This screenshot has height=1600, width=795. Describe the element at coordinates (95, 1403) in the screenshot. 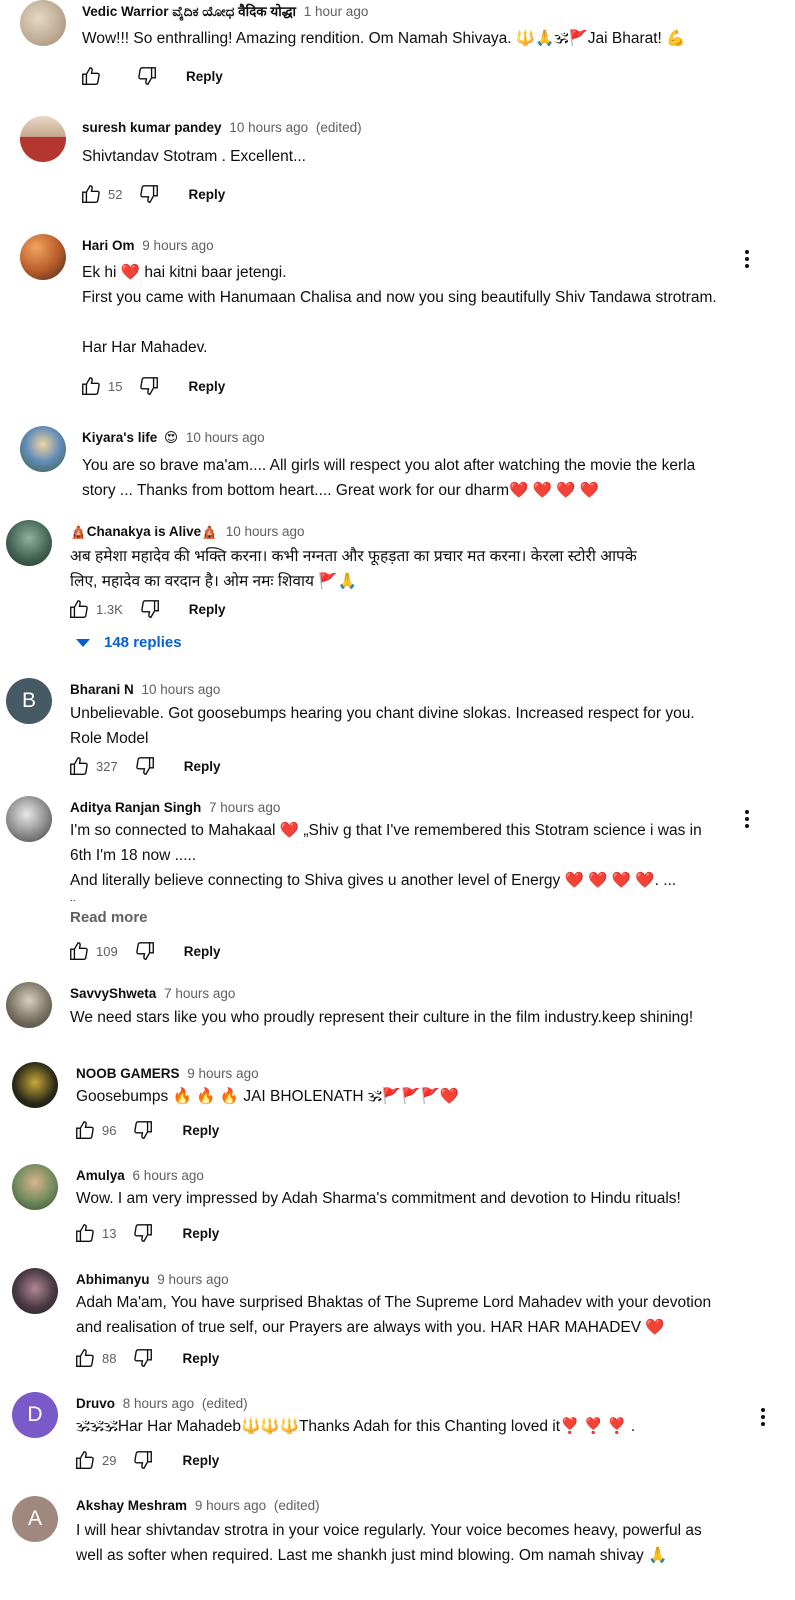

I see `comment-author: Druvo` at that location.